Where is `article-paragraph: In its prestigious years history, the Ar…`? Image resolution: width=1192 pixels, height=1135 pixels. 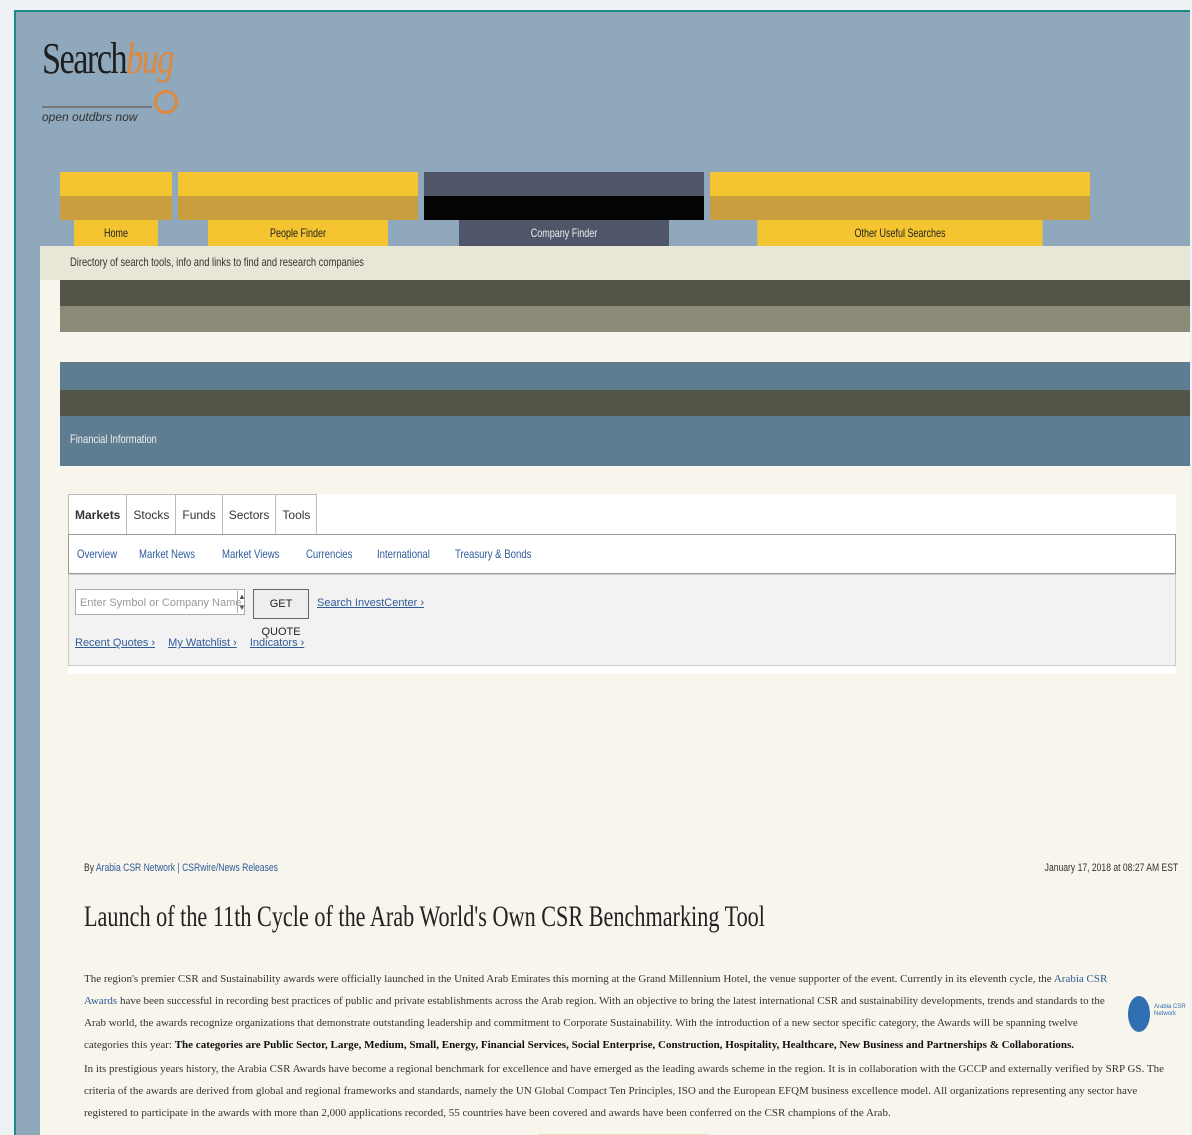 article-paragraph: In its prestigious years history, the Ar… is located at coordinates (624, 1091).